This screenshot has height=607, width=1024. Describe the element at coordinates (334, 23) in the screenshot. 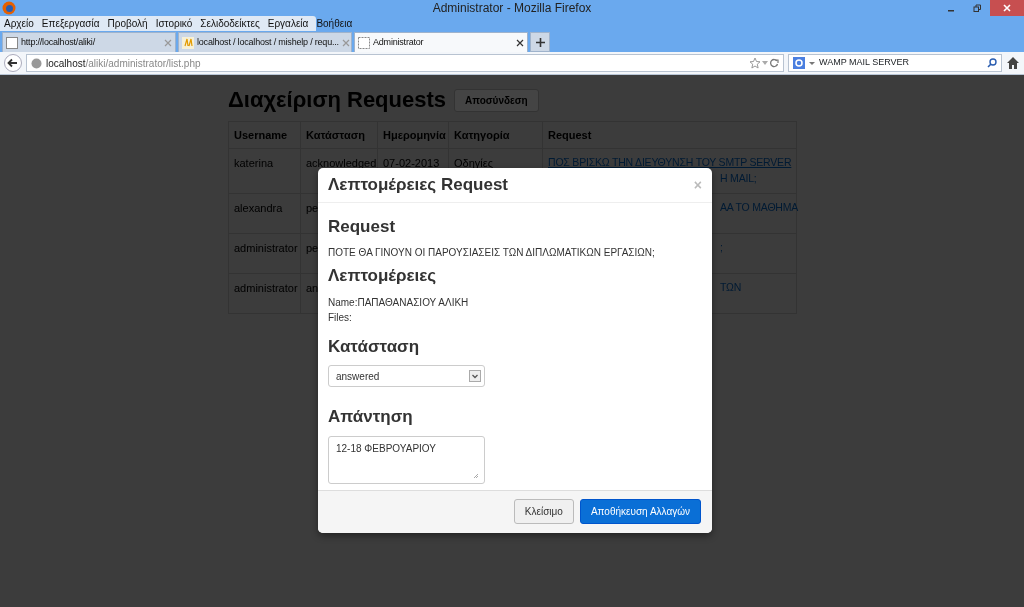

I see `menu-item: Βοήθεια` at that location.